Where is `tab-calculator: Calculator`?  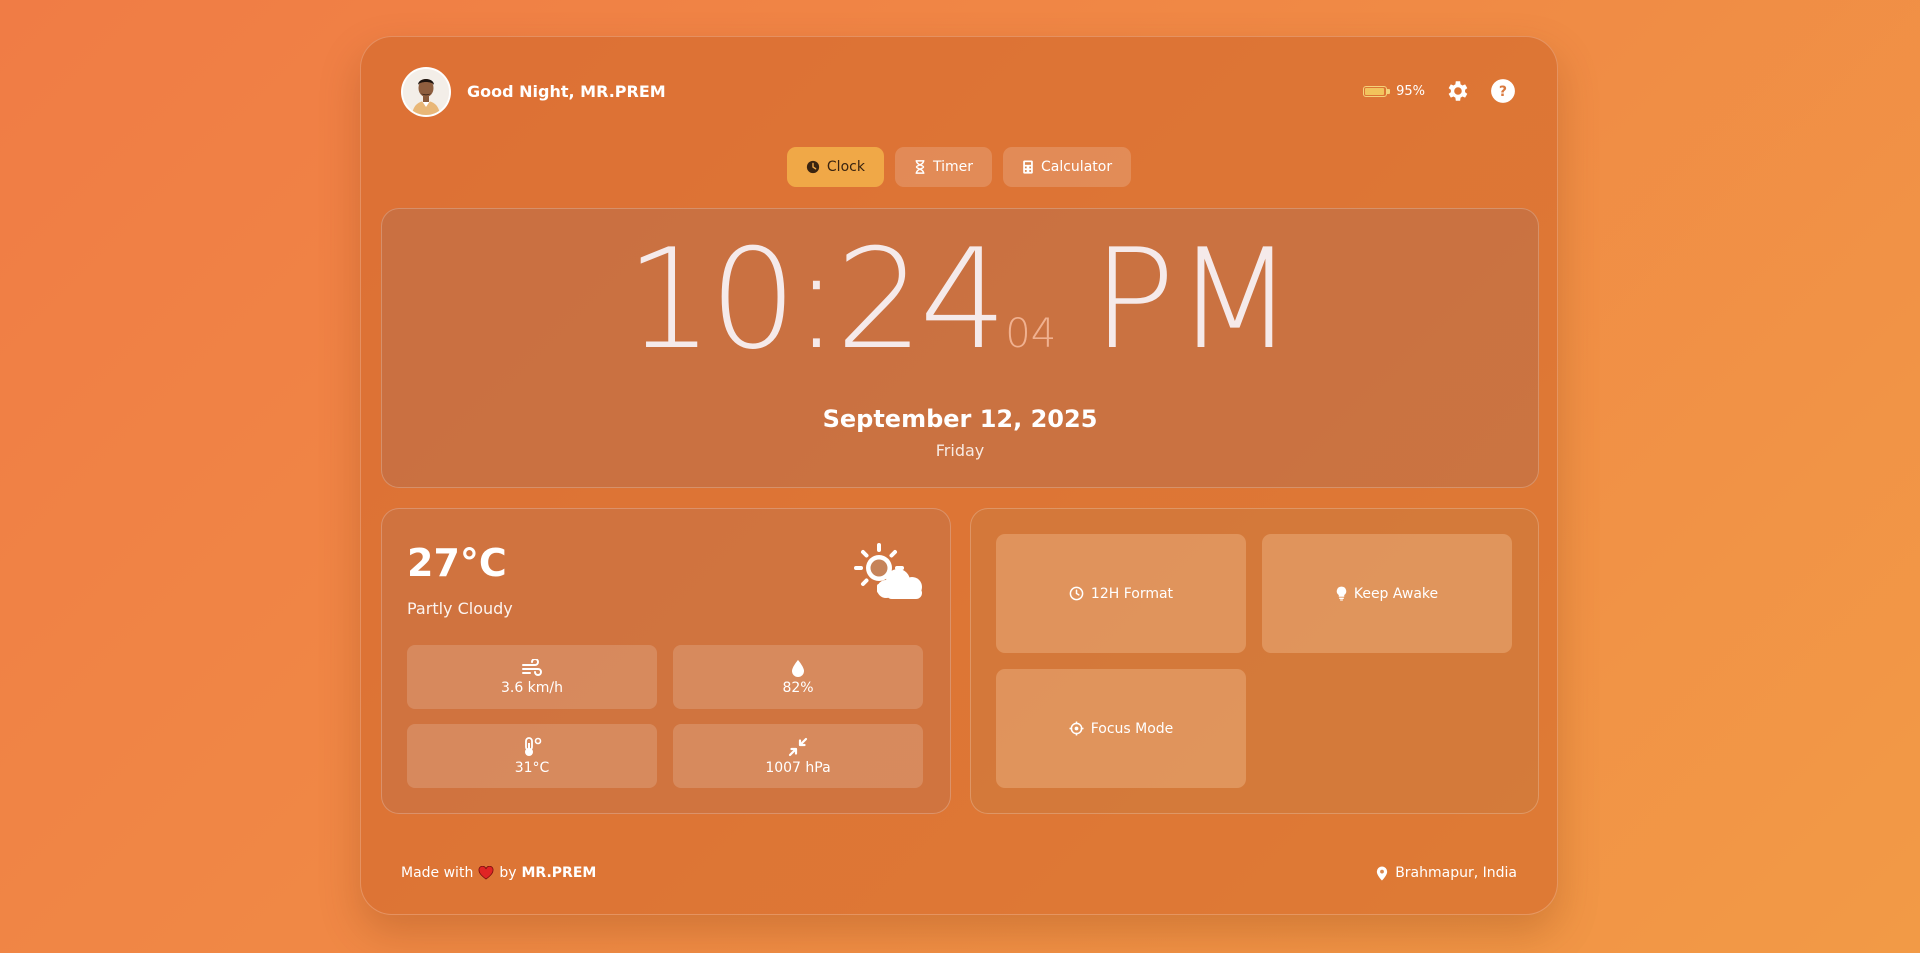
tab-calculator: Calculator is located at coordinates (1067, 167).